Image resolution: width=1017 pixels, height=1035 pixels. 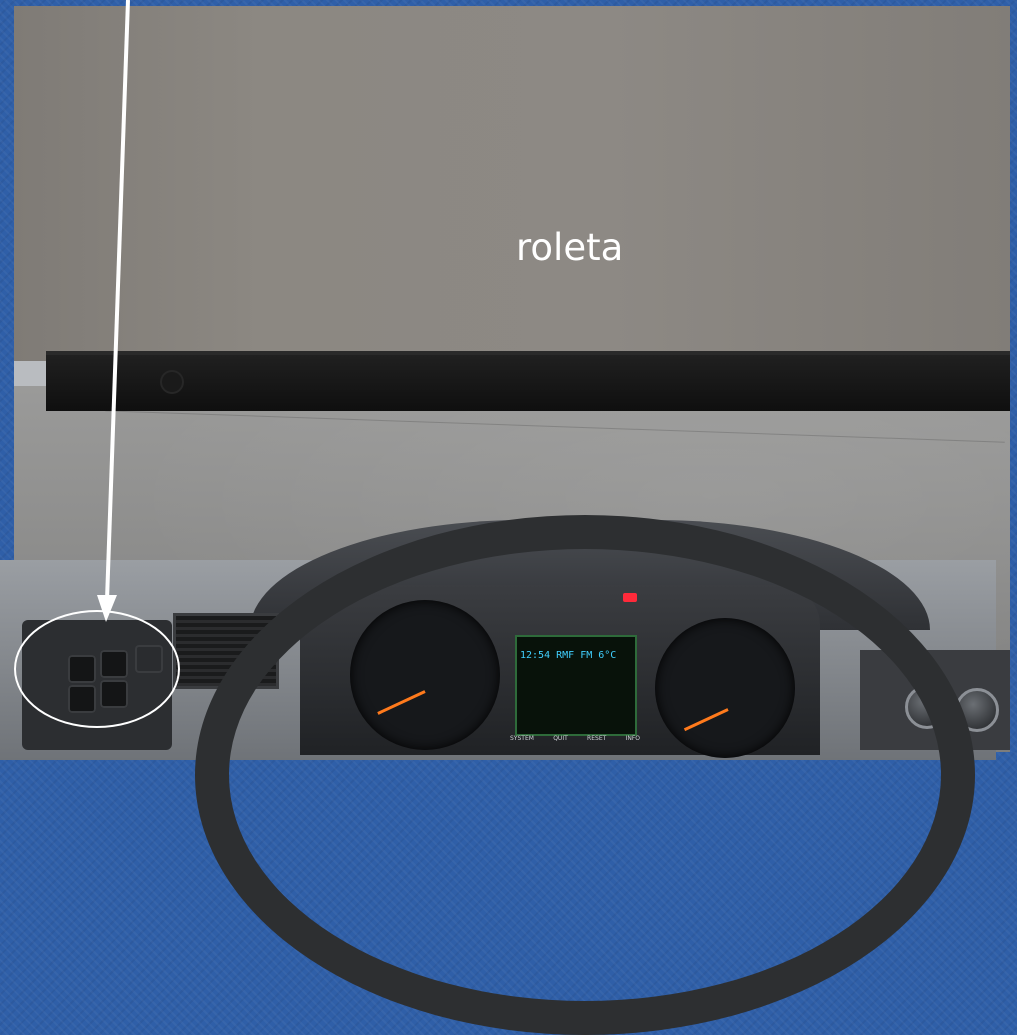 I want to click on arrow-shaft, so click(x=117, y=300).